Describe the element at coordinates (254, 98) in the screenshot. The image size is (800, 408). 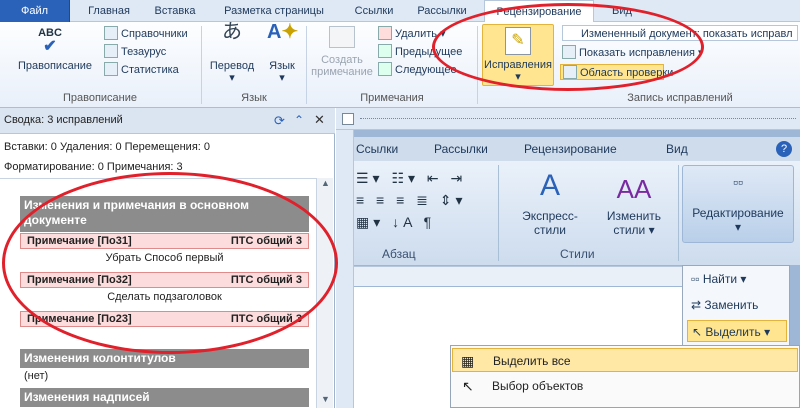
I see `group-label-language: Язык` at that location.